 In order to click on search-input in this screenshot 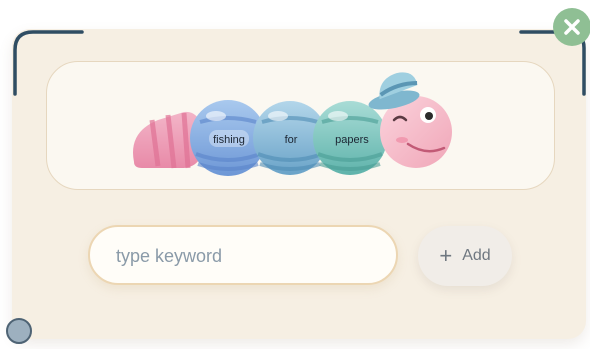, I will do `click(251, 256)`.